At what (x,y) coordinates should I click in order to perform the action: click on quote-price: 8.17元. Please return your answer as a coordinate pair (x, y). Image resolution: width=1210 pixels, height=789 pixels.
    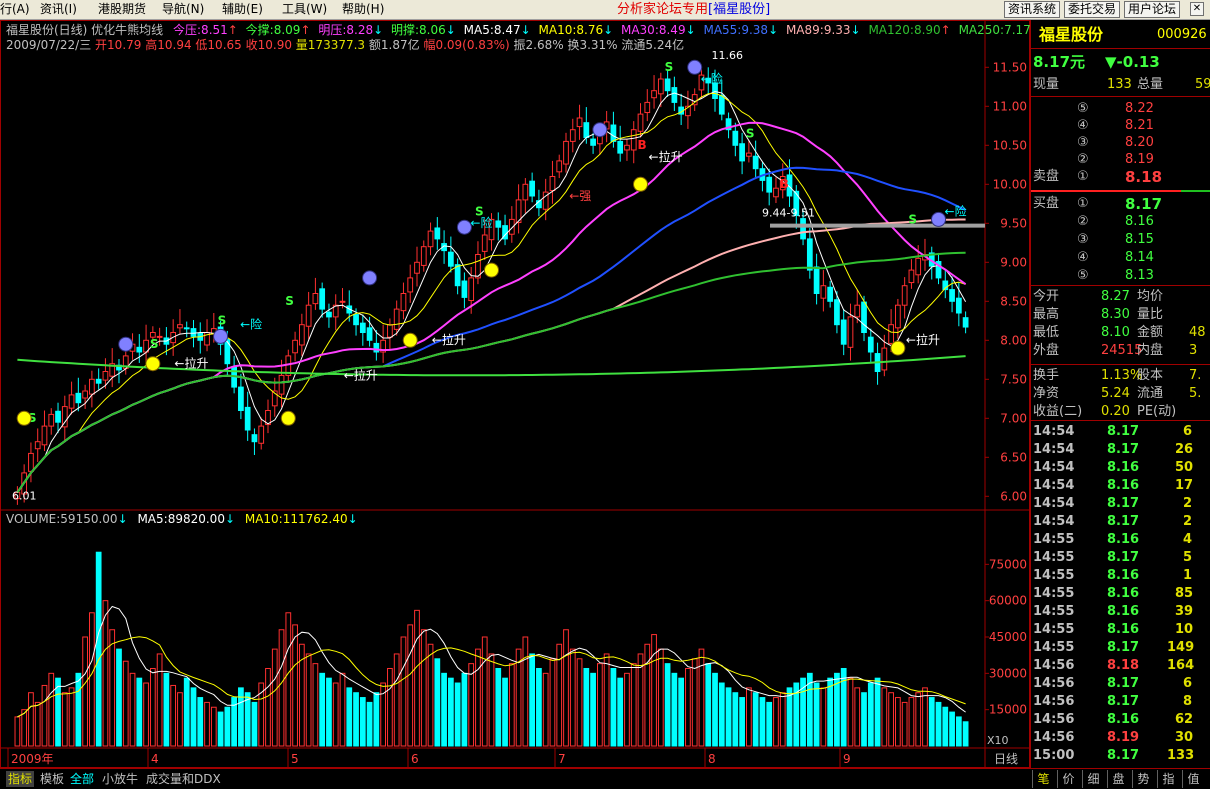
    Looking at the image, I should click on (1059, 62).